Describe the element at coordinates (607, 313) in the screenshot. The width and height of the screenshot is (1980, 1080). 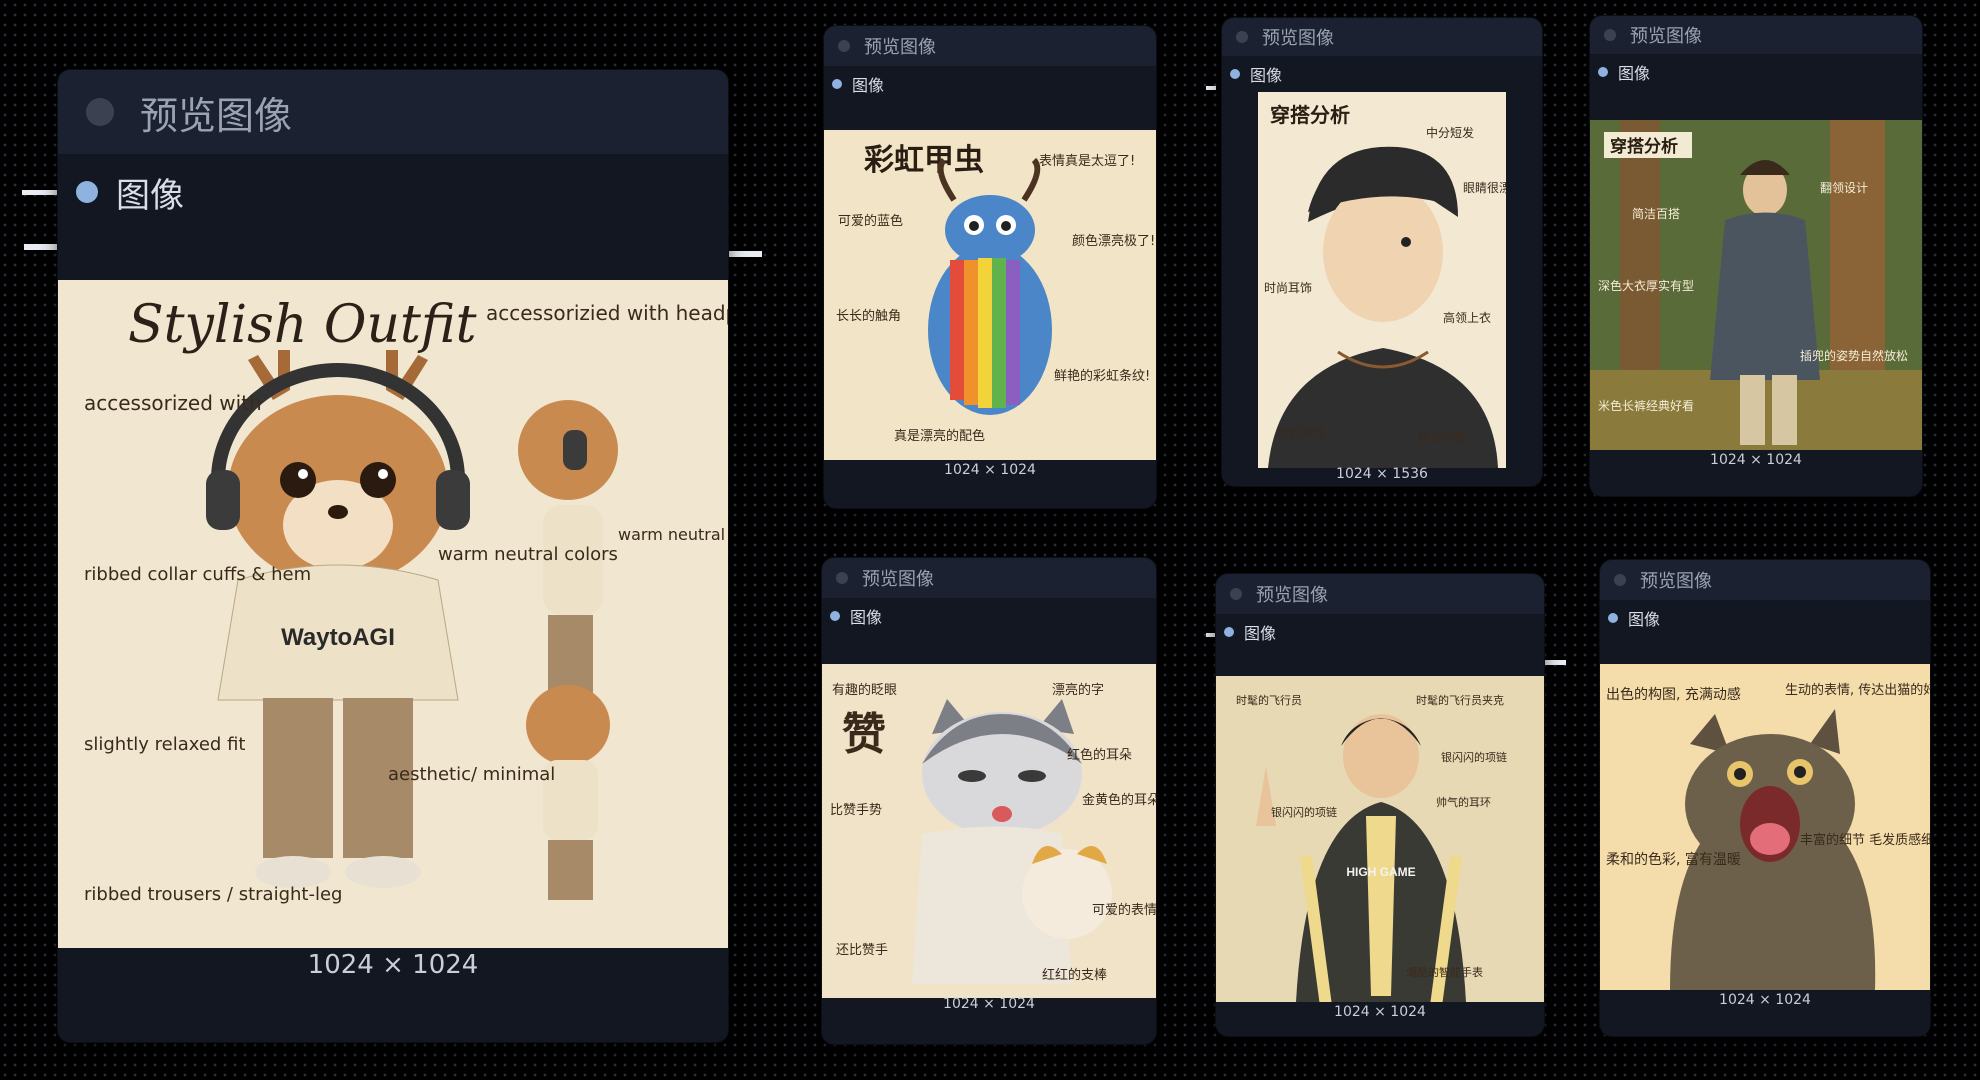
I see `note: accessorizied with headphones` at that location.